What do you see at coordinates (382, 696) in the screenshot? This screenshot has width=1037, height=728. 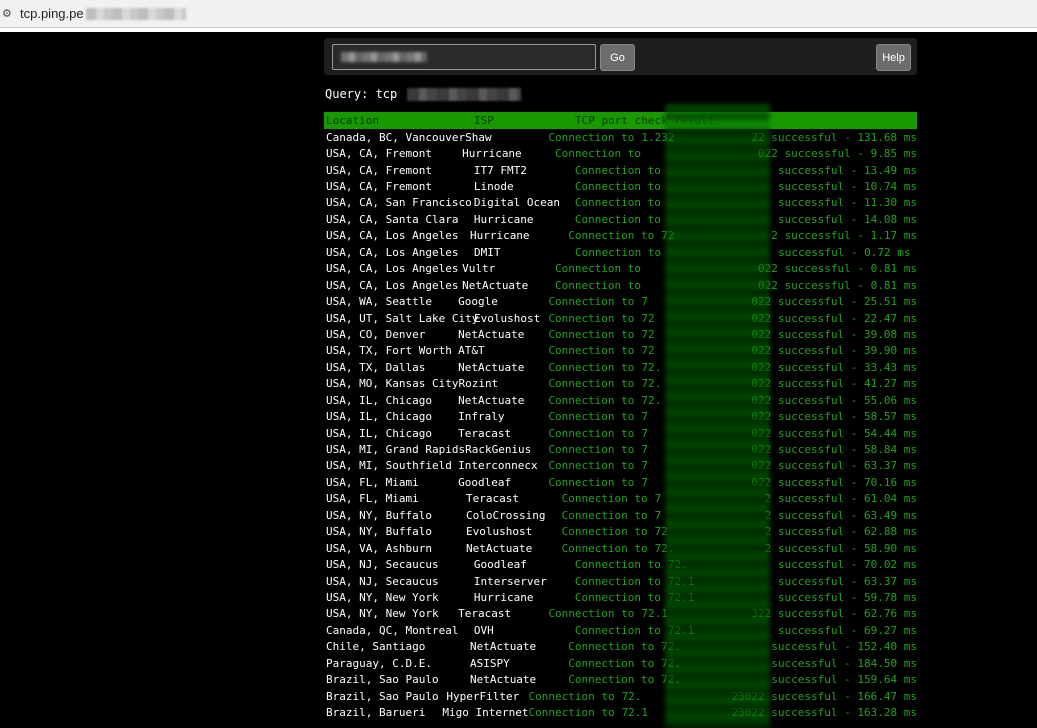 I see `cell-location: Brazil, Sao Paulo` at bounding box center [382, 696].